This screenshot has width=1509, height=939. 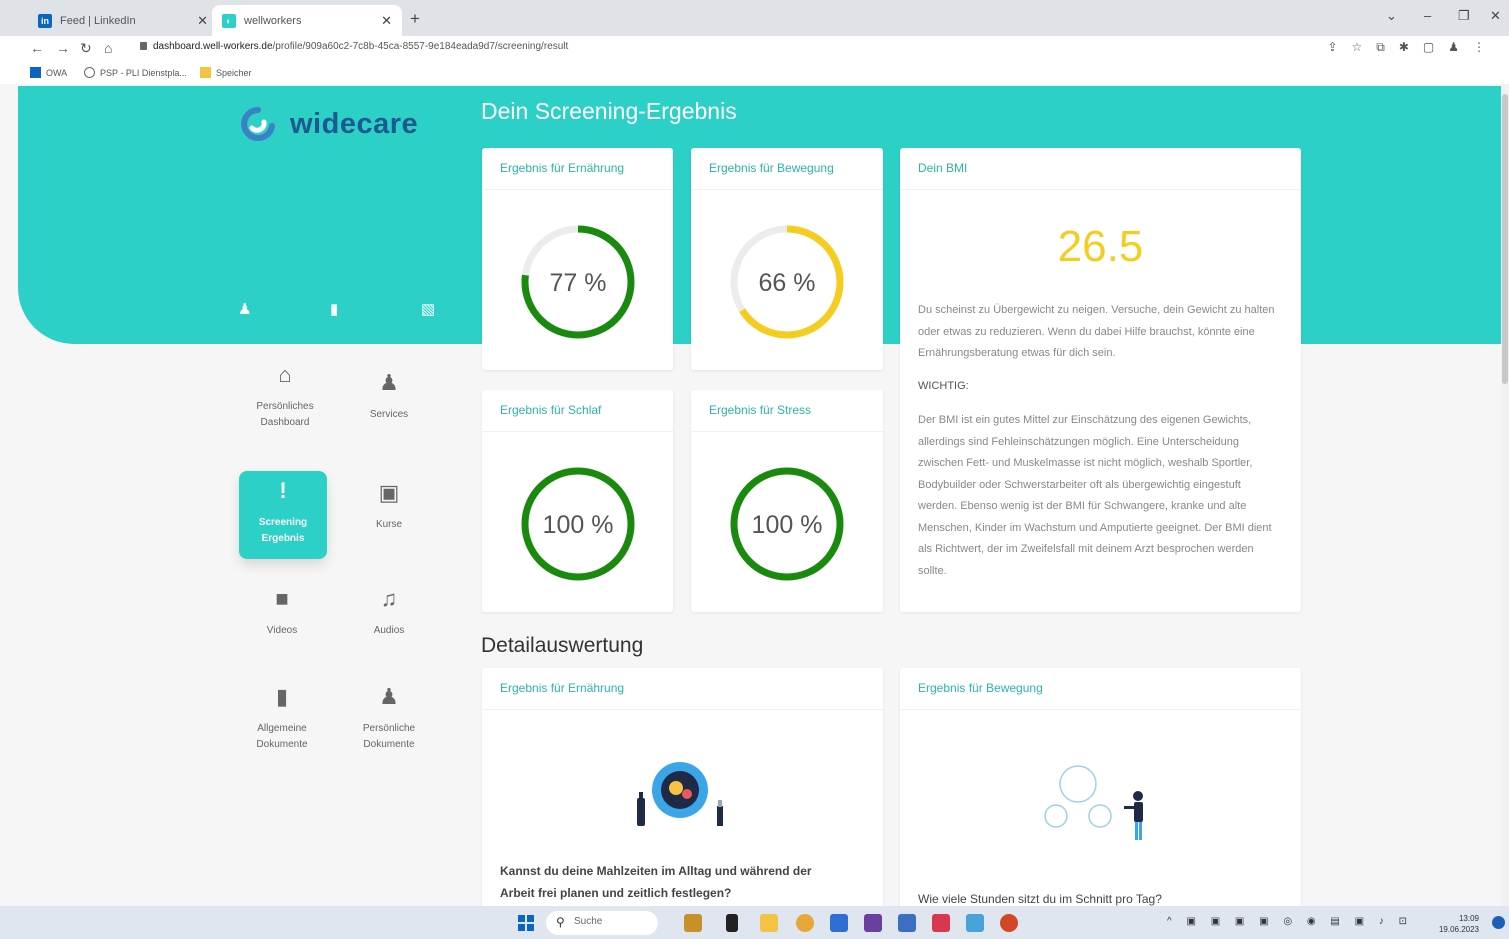 What do you see at coordinates (609, 111) in the screenshot?
I see `page-title: Dein Screening-Ergebnis` at bounding box center [609, 111].